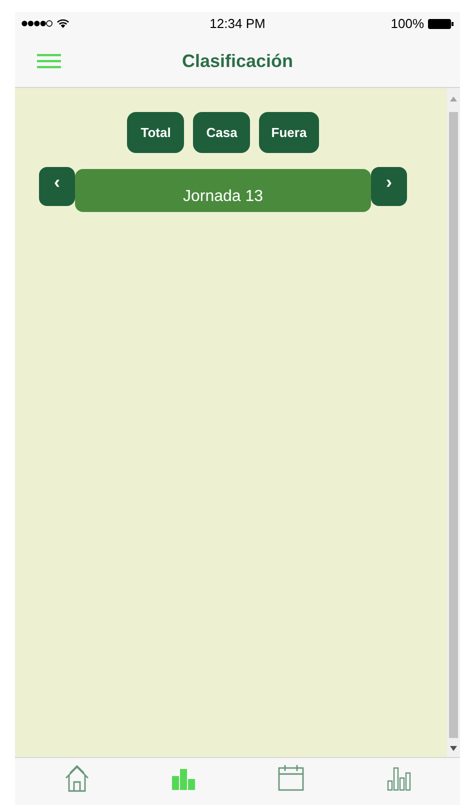 The image size is (475, 805). Describe the element at coordinates (453, 425) in the screenshot. I see `scrollbar-thumb` at that location.